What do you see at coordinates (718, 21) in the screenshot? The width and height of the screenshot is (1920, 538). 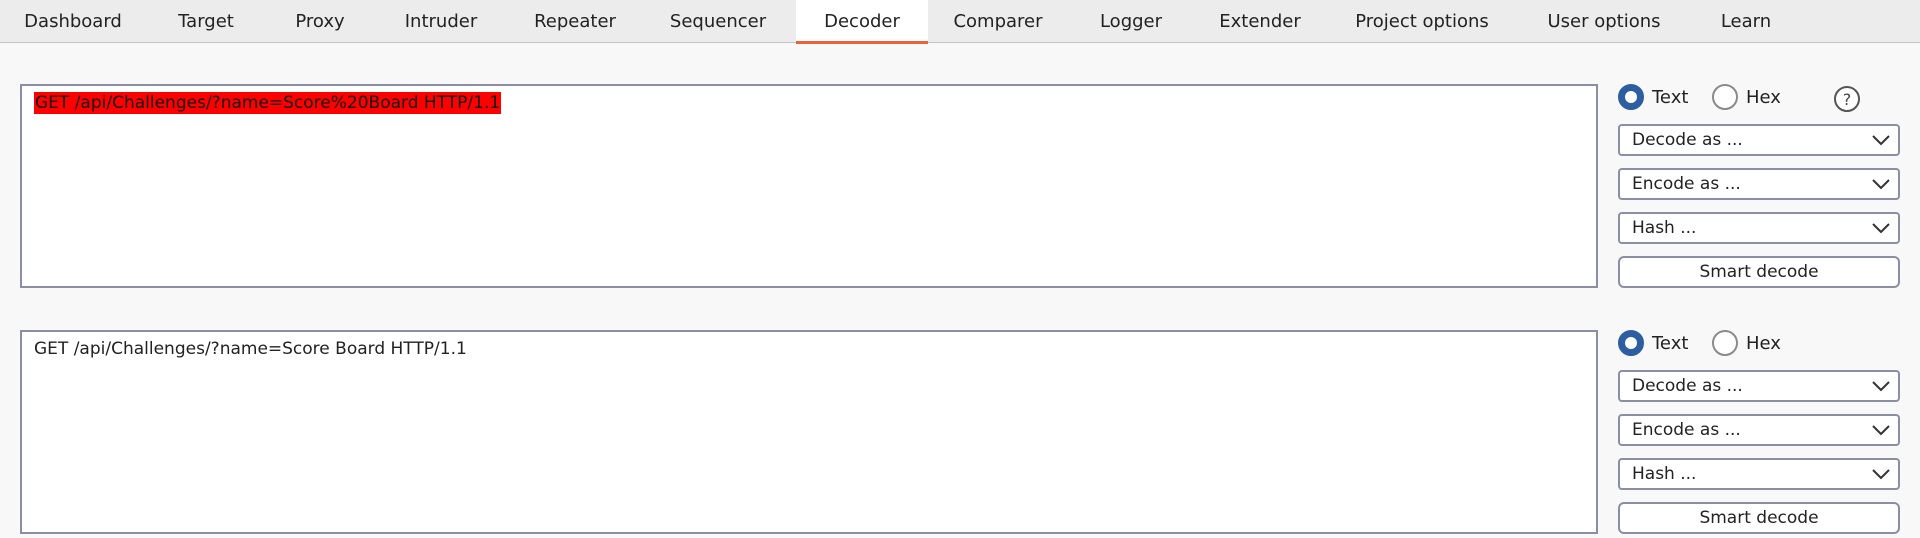 I see `tab-sequencer: Sequencer` at bounding box center [718, 21].